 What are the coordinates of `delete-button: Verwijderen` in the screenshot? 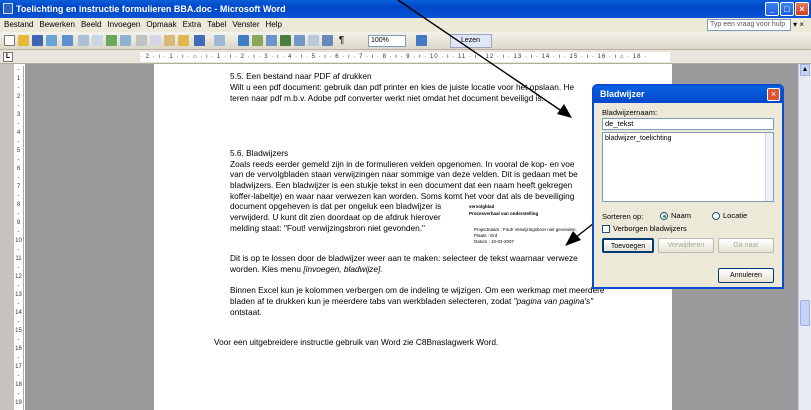 It's located at (686, 245).